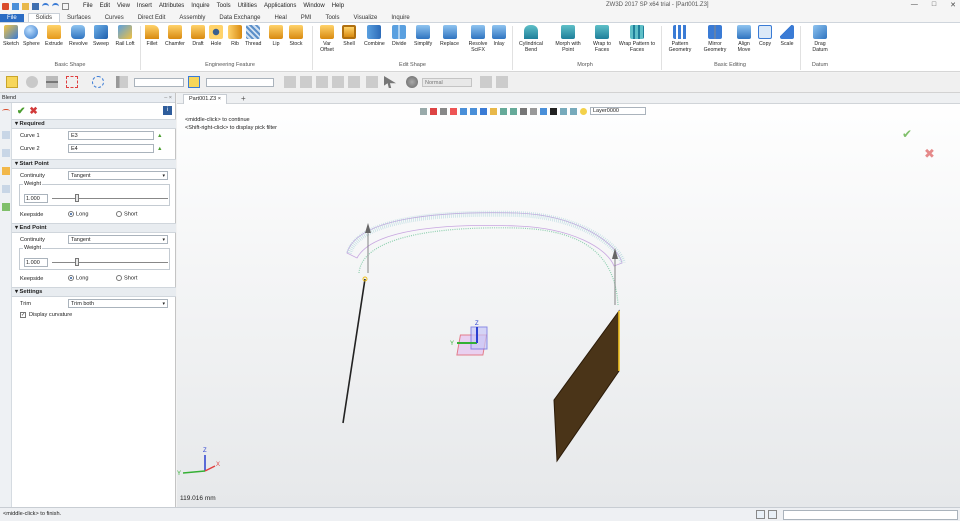 The image size is (960, 521). What do you see at coordinates (126, 278) in the screenshot?
I see `end-short-option: Short` at bounding box center [126, 278].